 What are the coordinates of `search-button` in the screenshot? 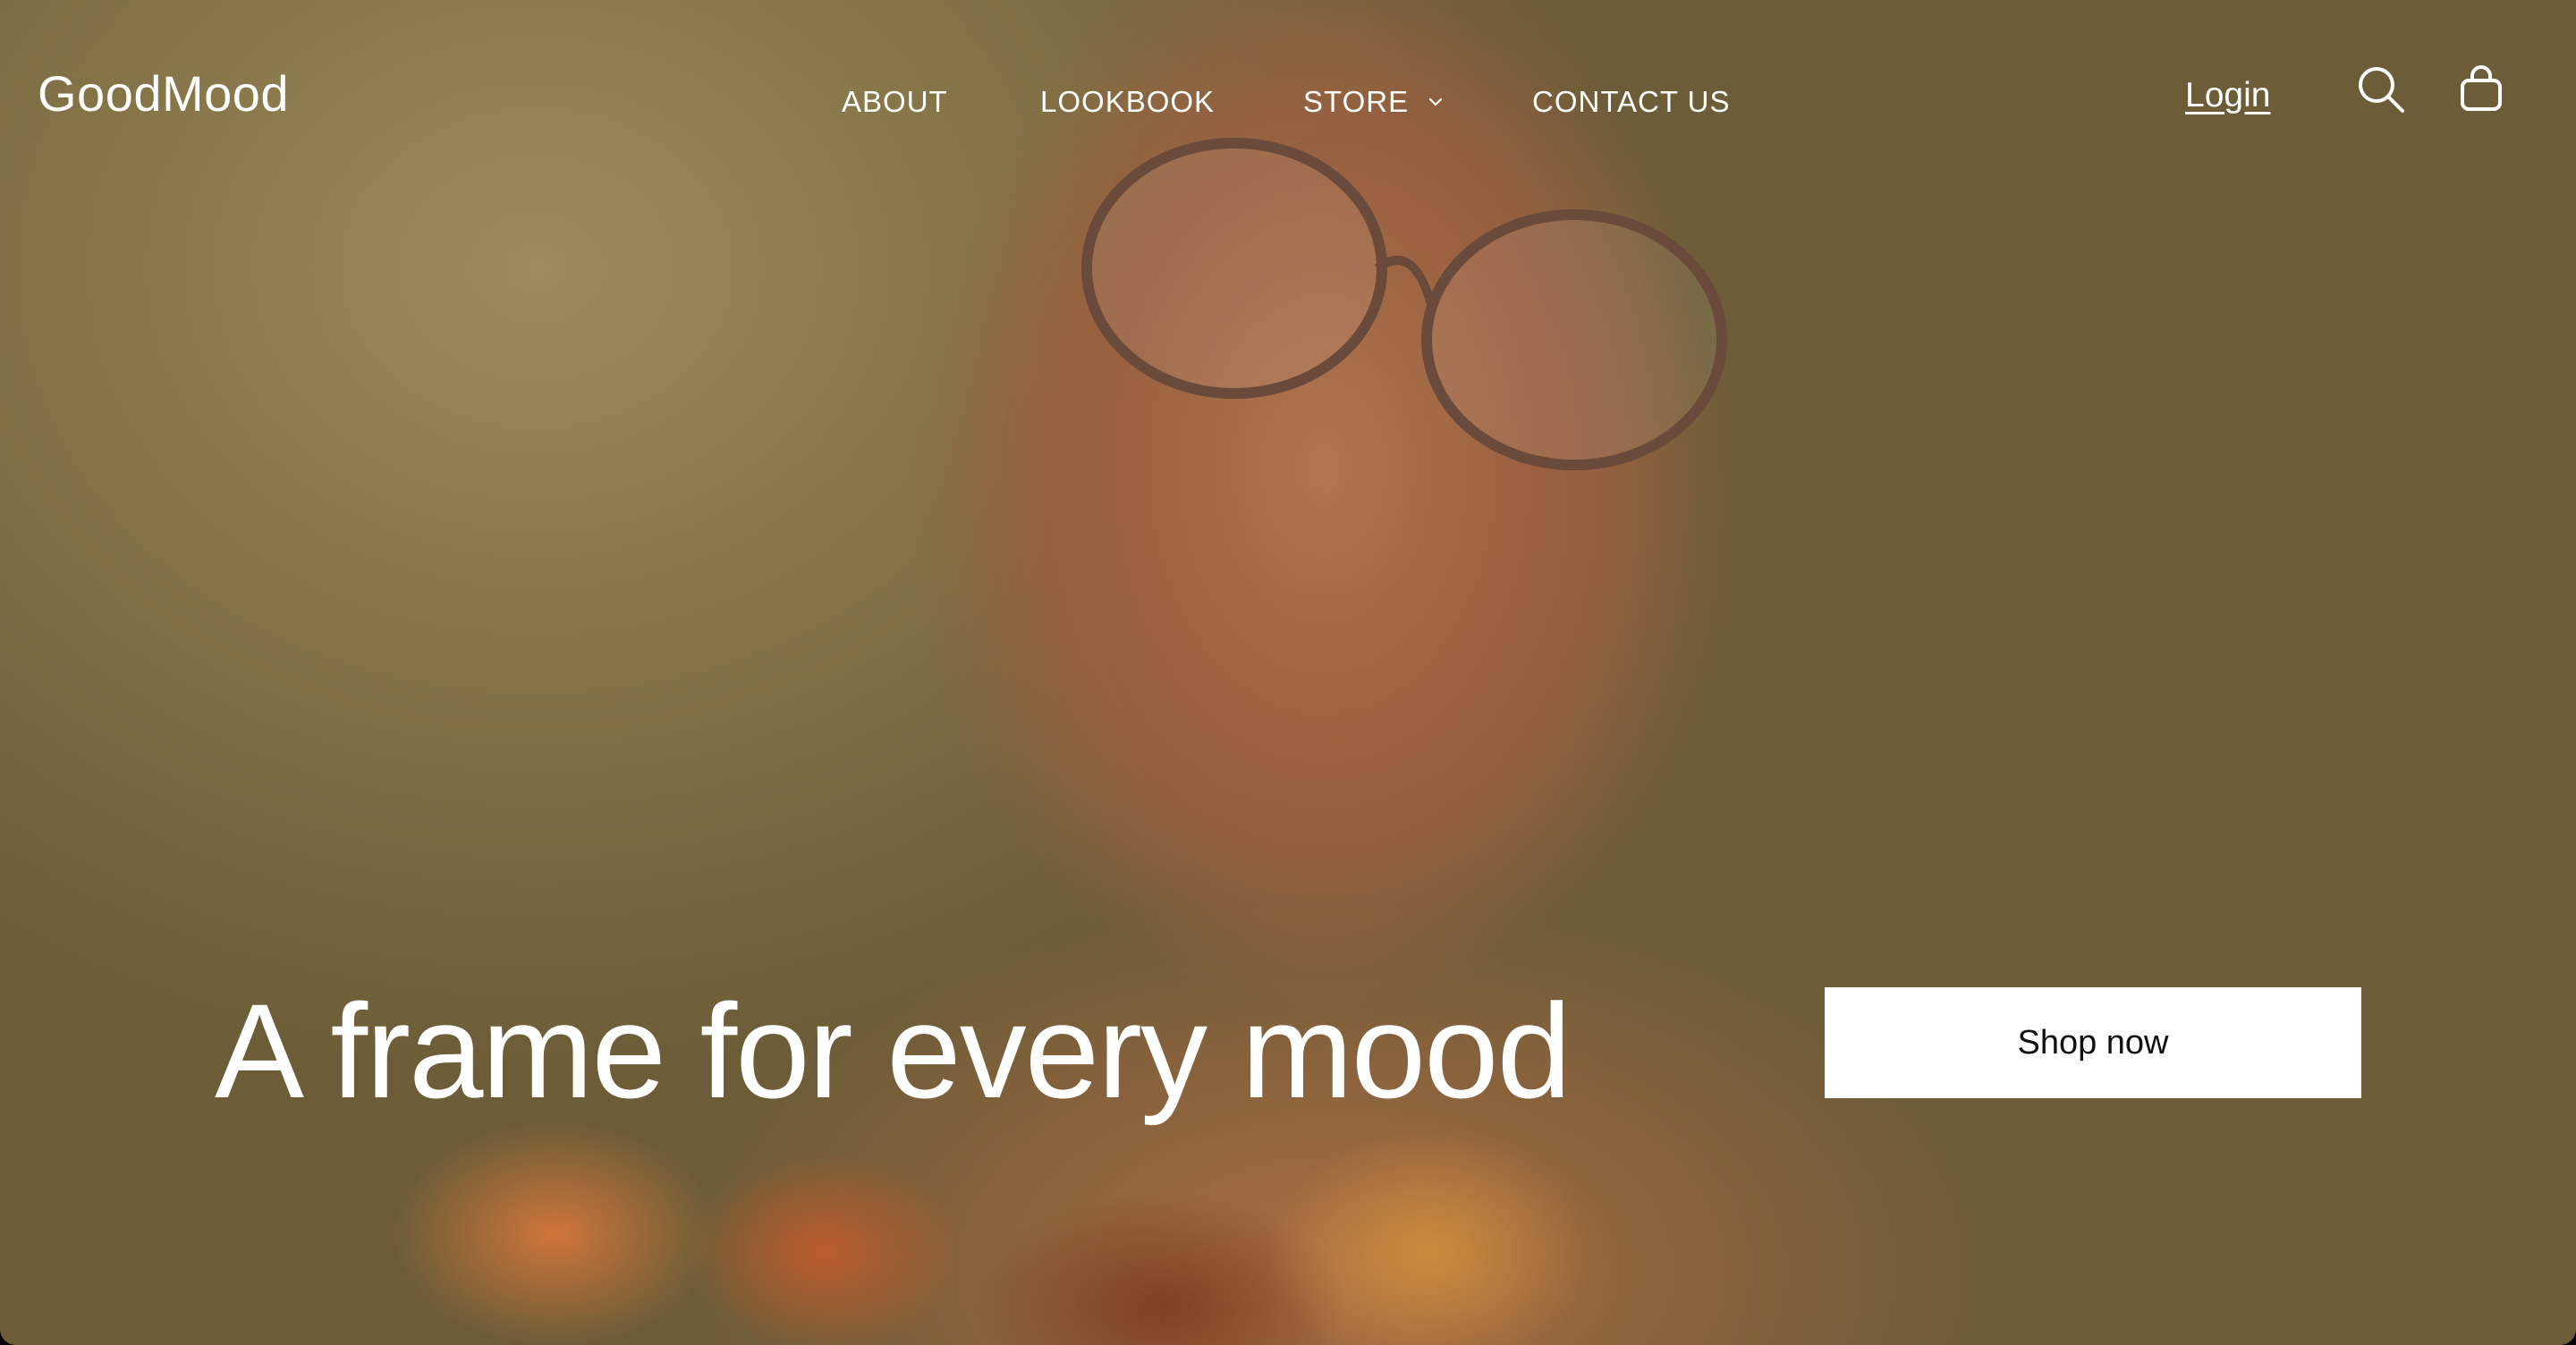 It's located at (2381, 89).